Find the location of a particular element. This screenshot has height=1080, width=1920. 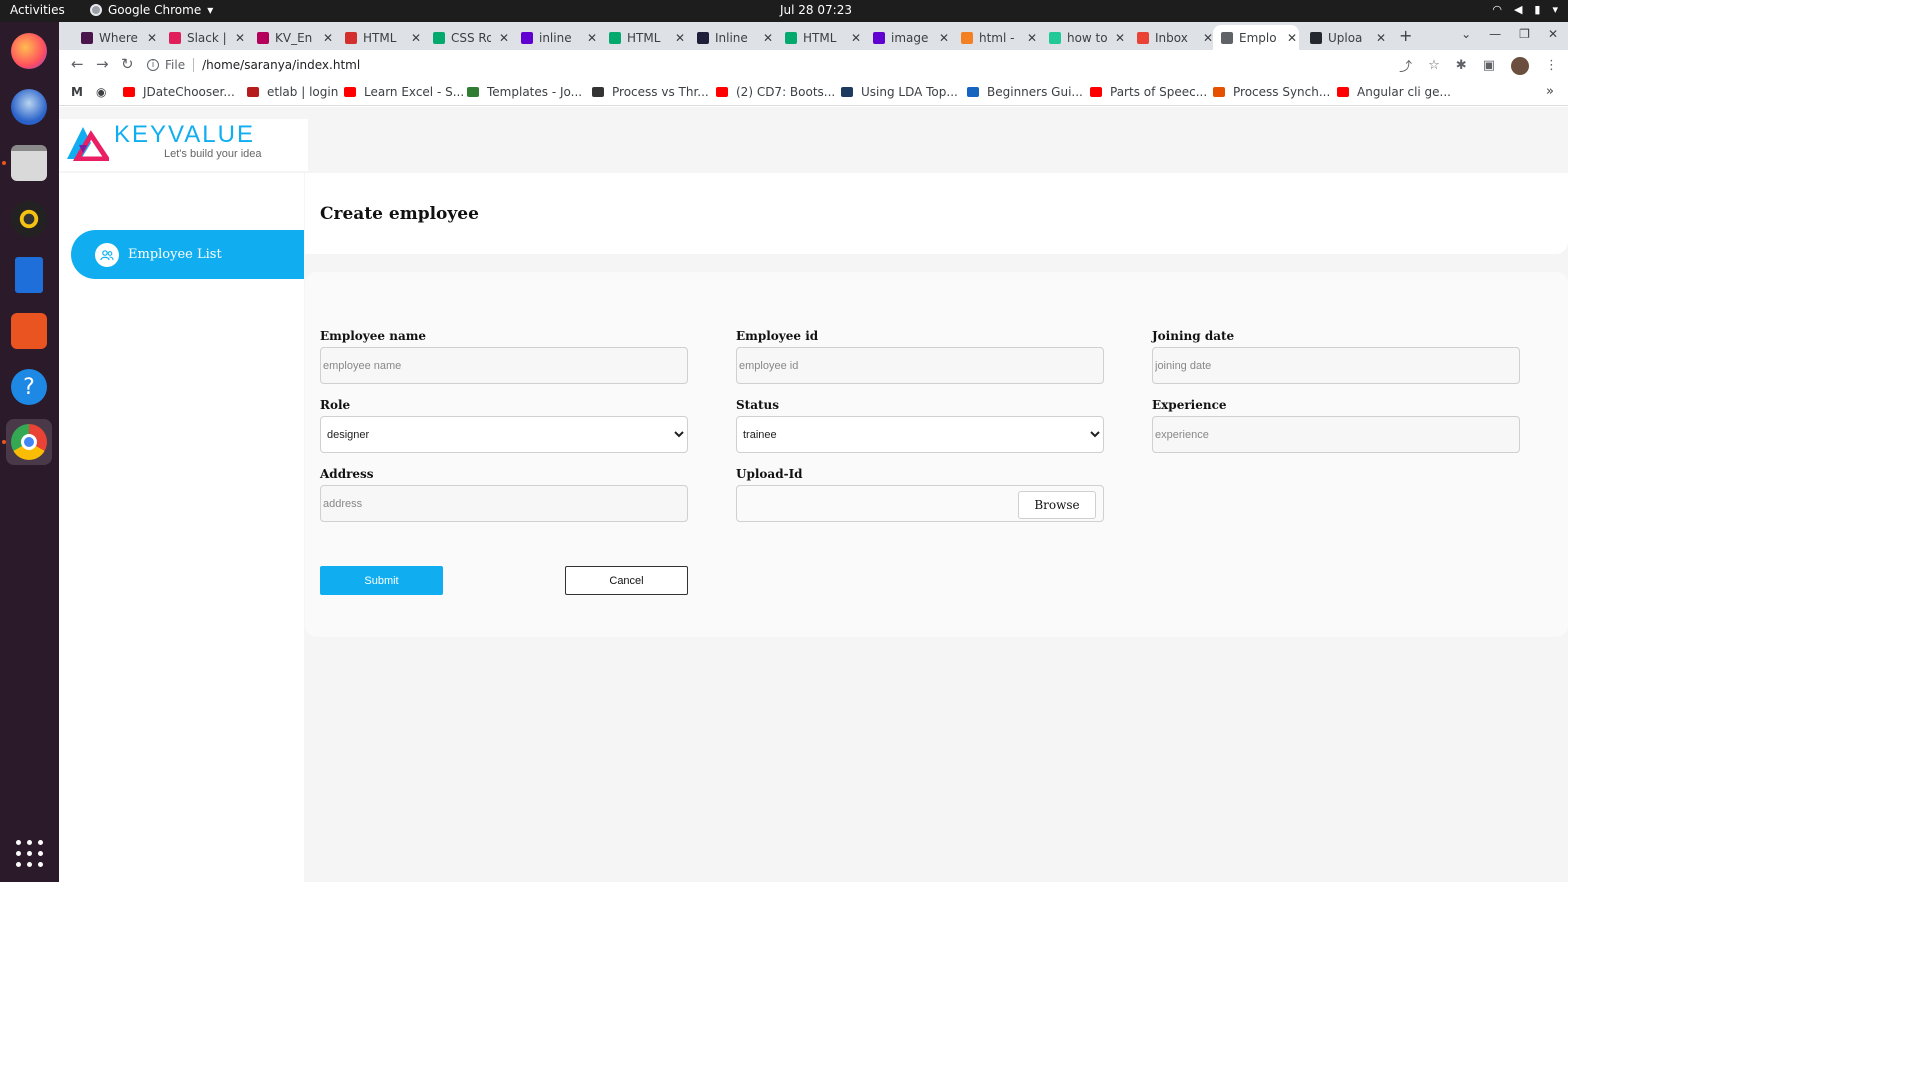

experience-input is located at coordinates (1336, 434).